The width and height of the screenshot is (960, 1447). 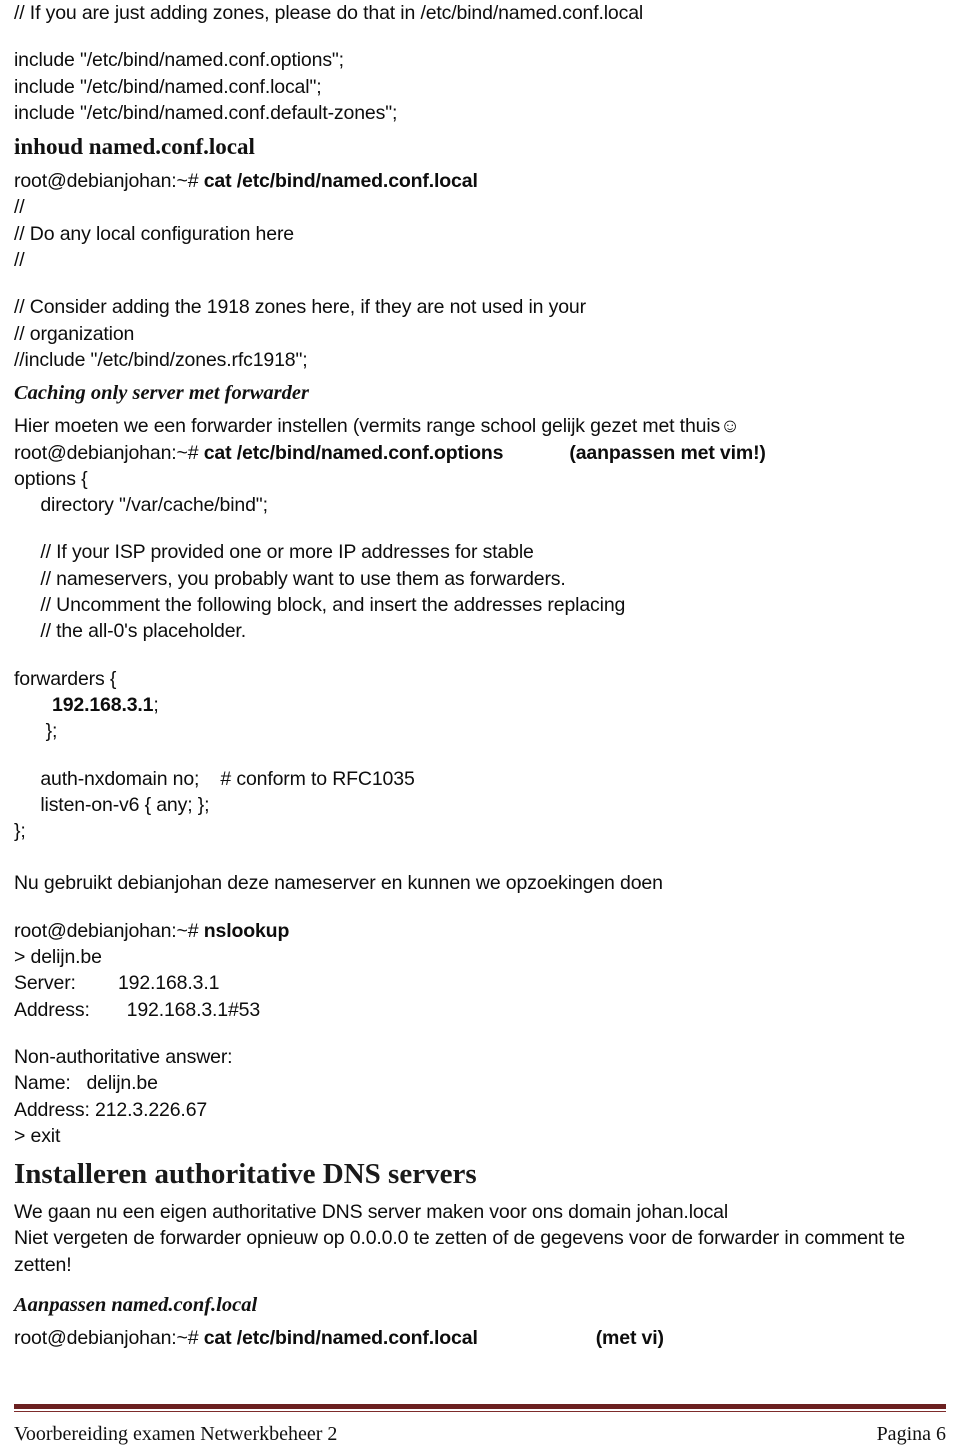 I want to click on forwarder-ip-semicolon: ;, so click(x=156, y=704).